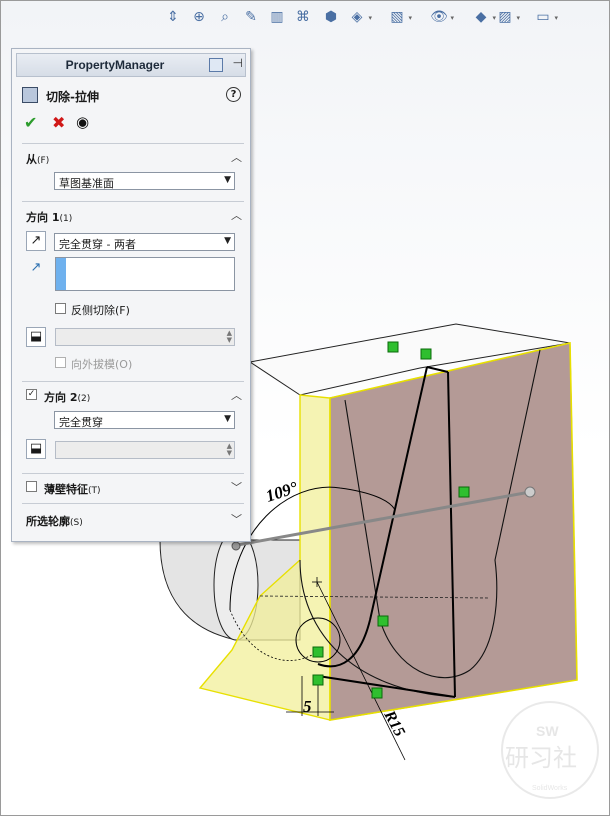 The height and width of the screenshot is (818, 612). I want to click on thin-feature-group-header: 薄壁特征(T) ﹀, so click(133, 488).